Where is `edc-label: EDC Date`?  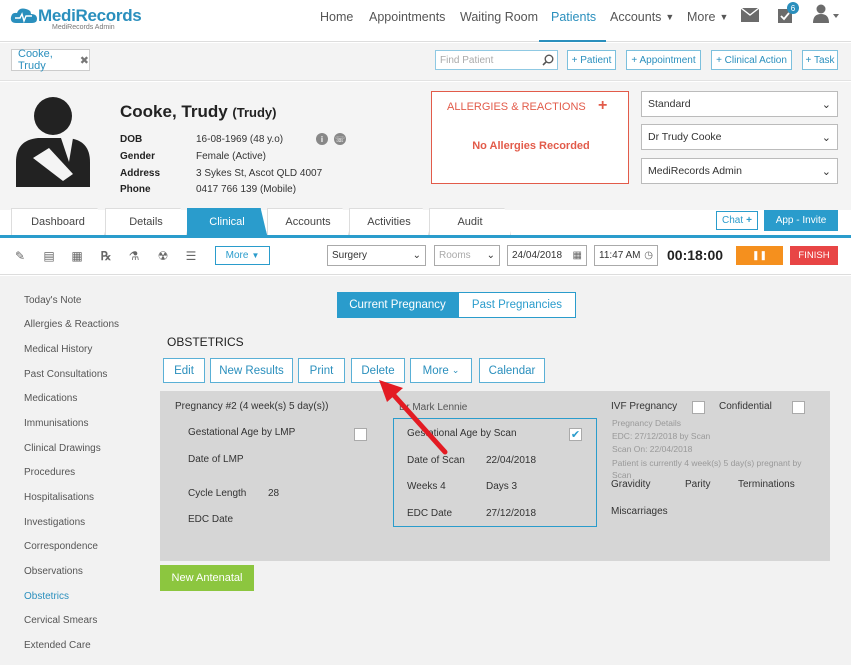
edc-label: EDC Date is located at coordinates (430, 513).